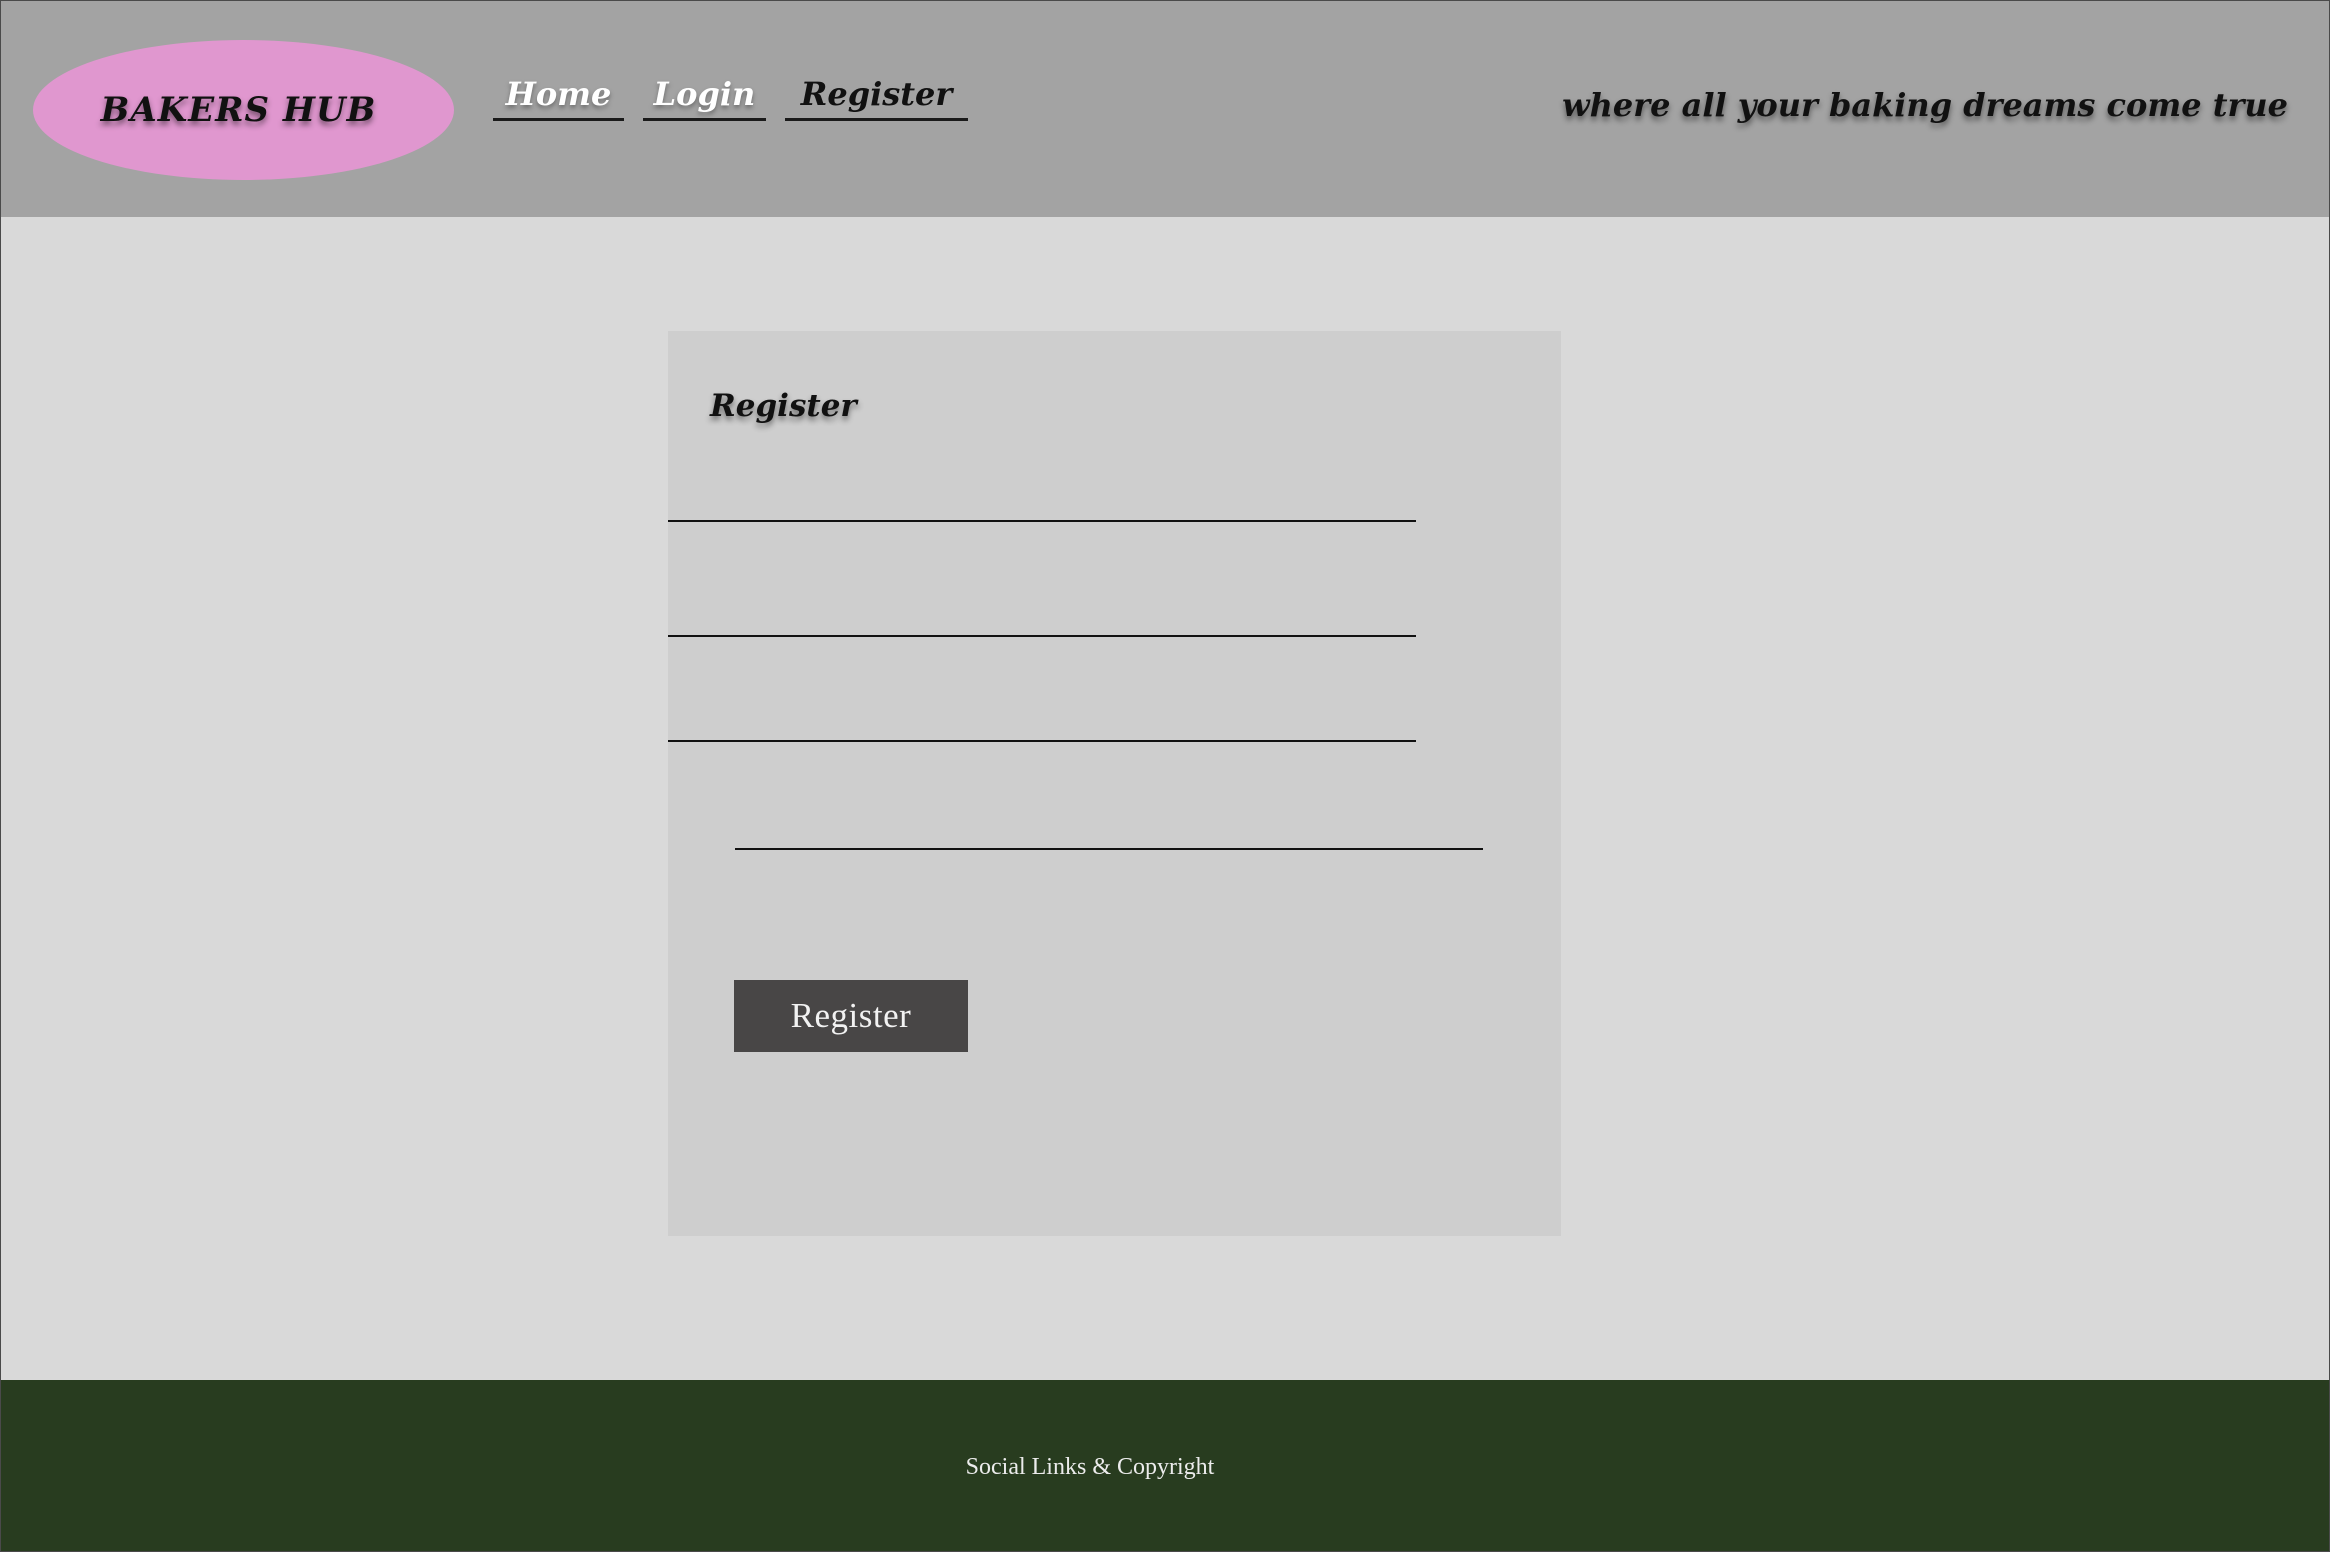  Describe the element at coordinates (1925, 105) in the screenshot. I see `tagline: where all your baking dreams come true` at that location.